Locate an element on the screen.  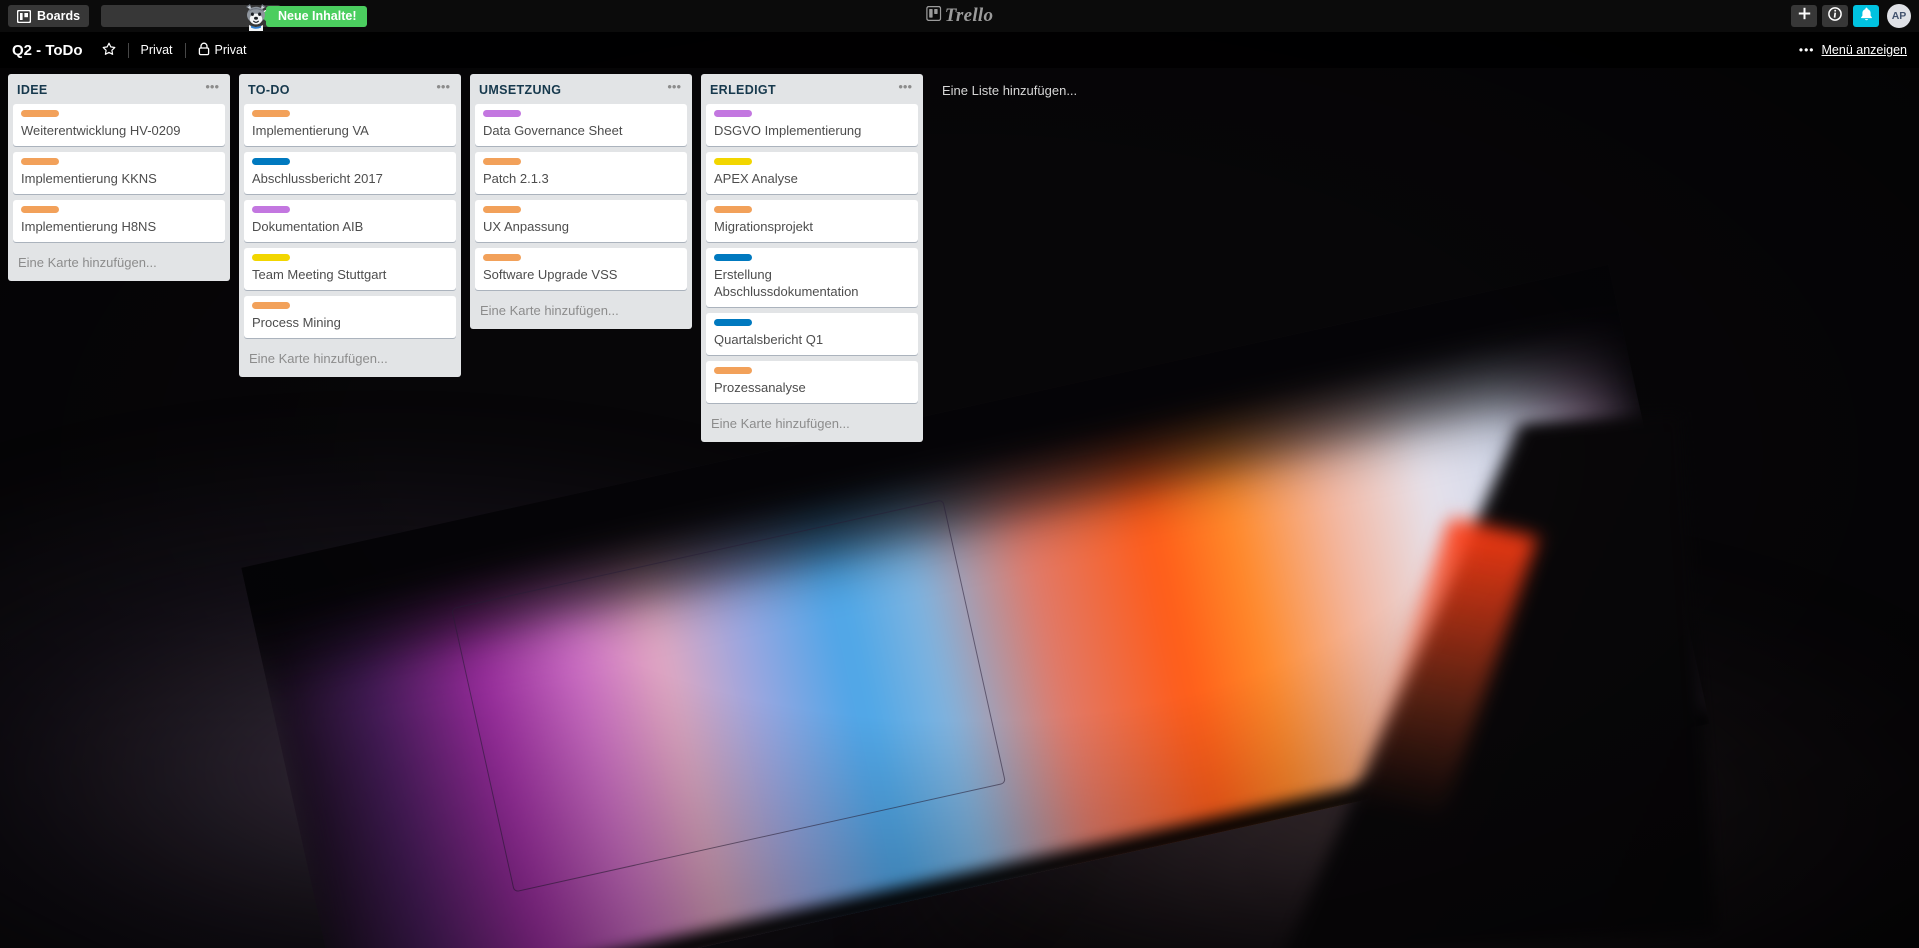
card: Abschlussbericht 2017 is located at coordinates (350, 173).